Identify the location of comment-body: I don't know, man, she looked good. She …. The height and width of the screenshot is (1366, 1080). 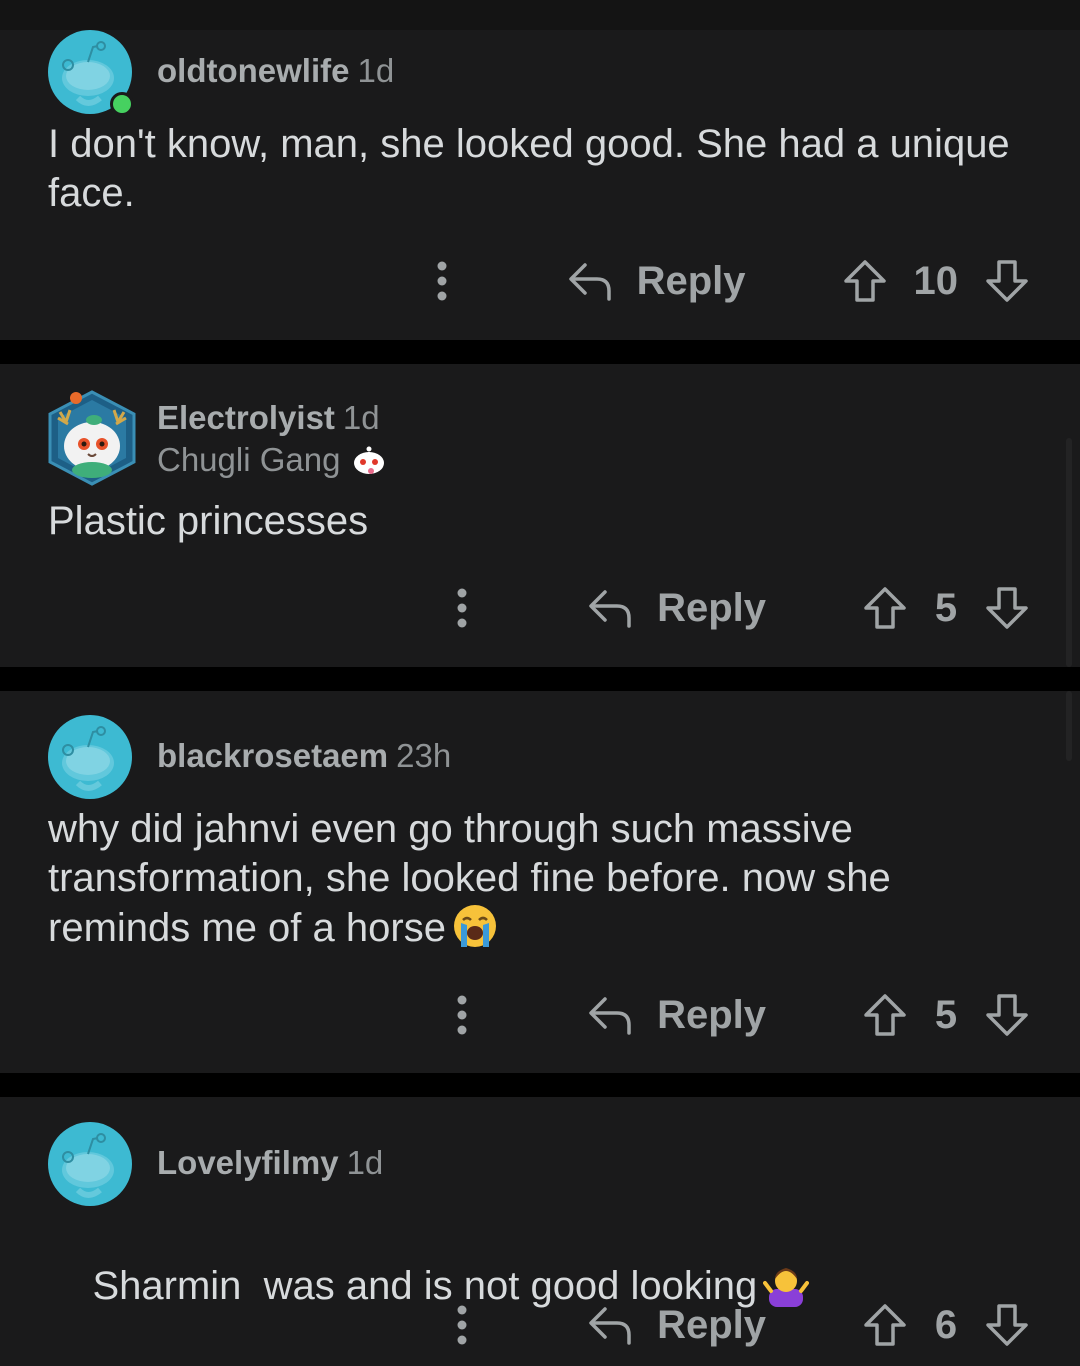
(529, 168).